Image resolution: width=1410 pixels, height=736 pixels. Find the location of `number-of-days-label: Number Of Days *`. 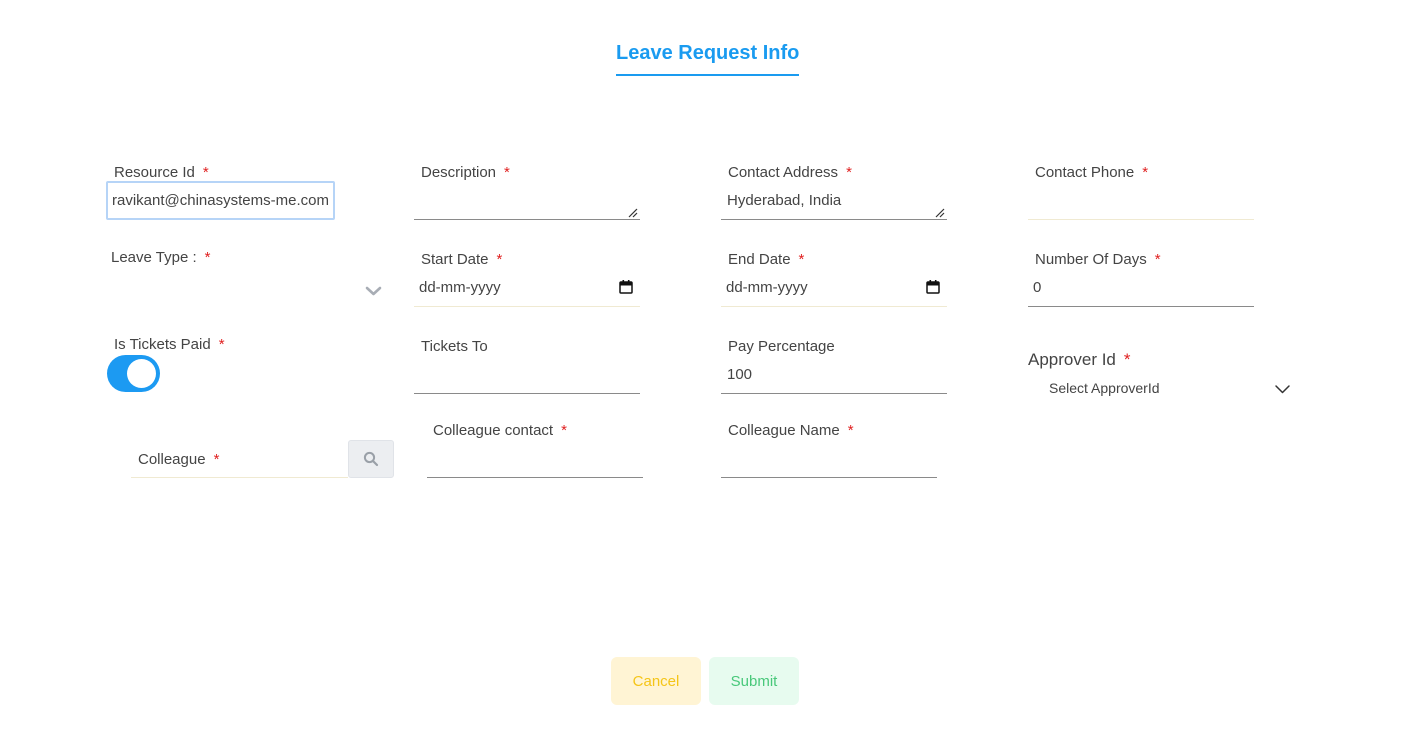

number-of-days-label: Number Of Days * is located at coordinates (1098, 259).